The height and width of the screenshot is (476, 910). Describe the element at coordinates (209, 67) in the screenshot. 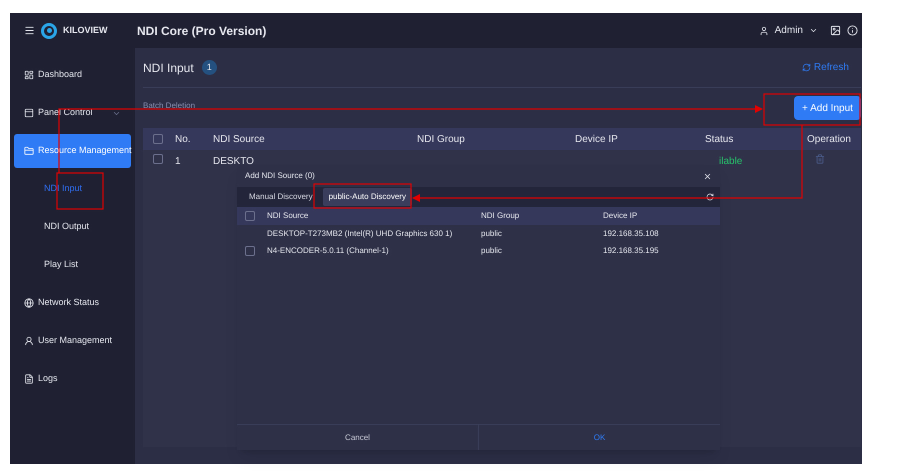

I see `count-badge: 1` at that location.